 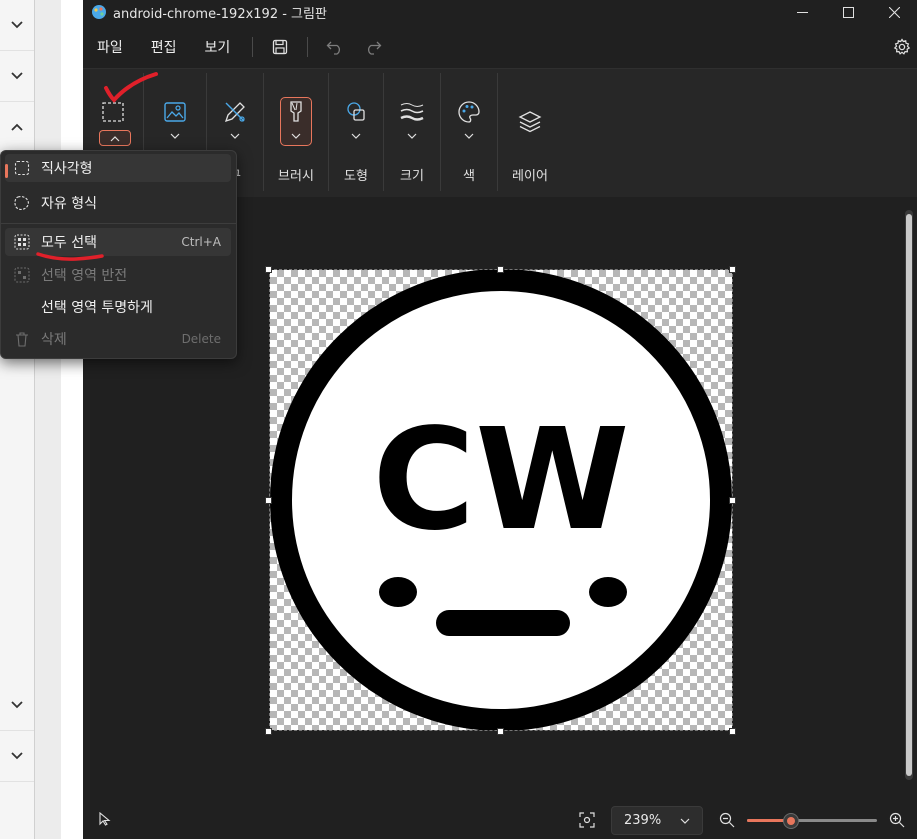 What do you see at coordinates (897, 820) in the screenshot?
I see `zoom-in-button` at bounding box center [897, 820].